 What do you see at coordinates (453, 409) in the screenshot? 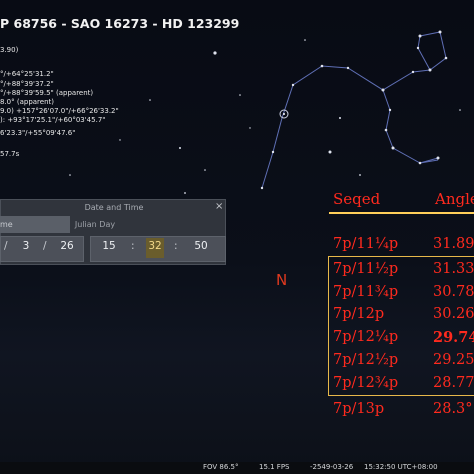
I see `angle-cell: 28.3°` at bounding box center [453, 409].